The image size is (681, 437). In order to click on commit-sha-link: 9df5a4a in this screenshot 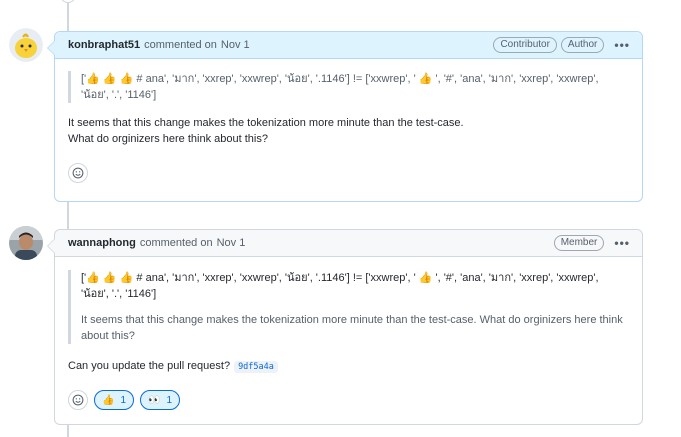, I will do `click(256, 367)`.